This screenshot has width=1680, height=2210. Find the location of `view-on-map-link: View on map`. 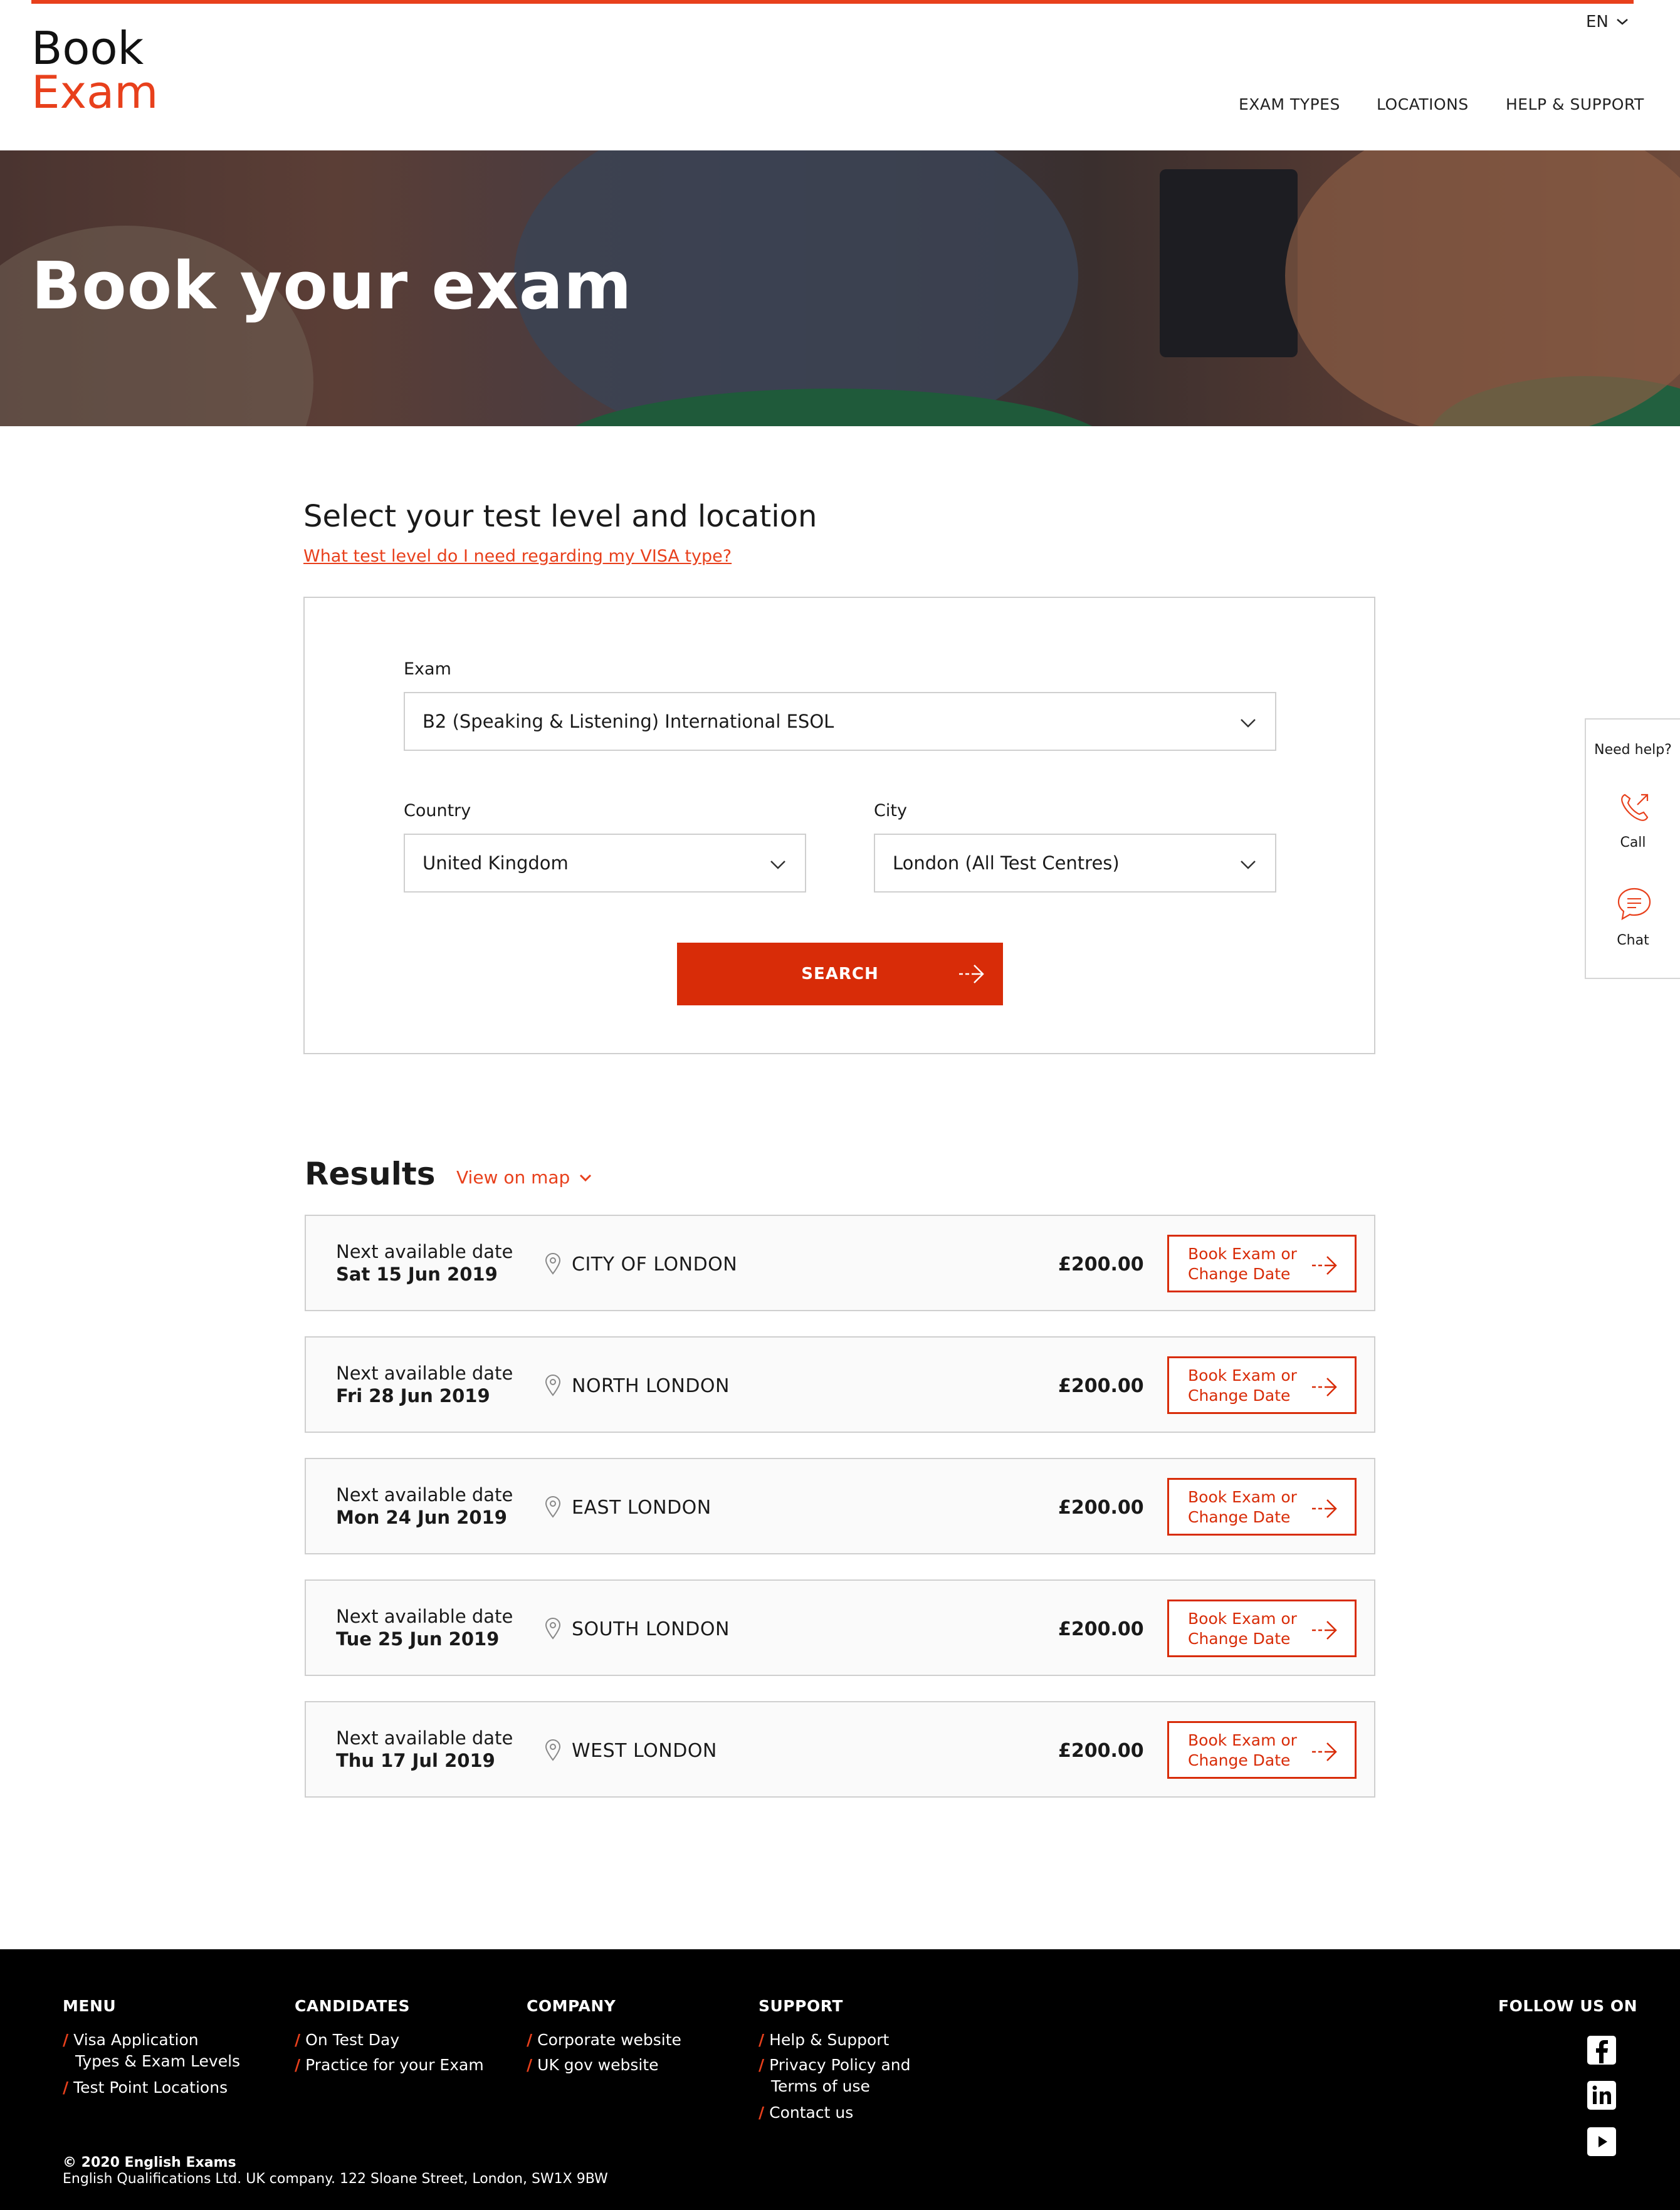

view-on-map-link: View on map is located at coordinates (524, 1177).